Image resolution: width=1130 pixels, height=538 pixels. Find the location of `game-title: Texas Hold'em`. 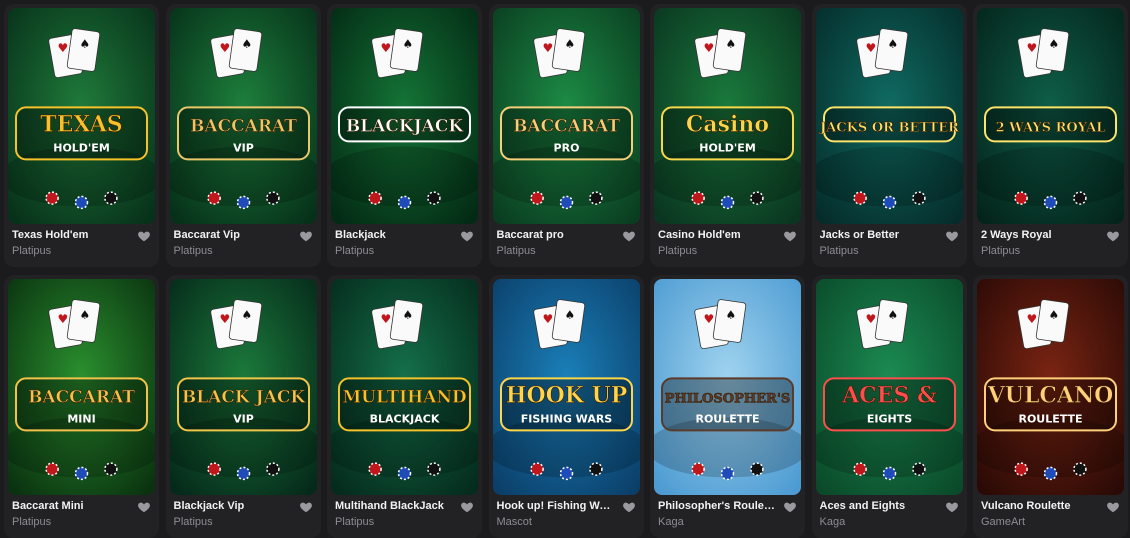

game-title: Texas Hold'em is located at coordinates (50, 235).